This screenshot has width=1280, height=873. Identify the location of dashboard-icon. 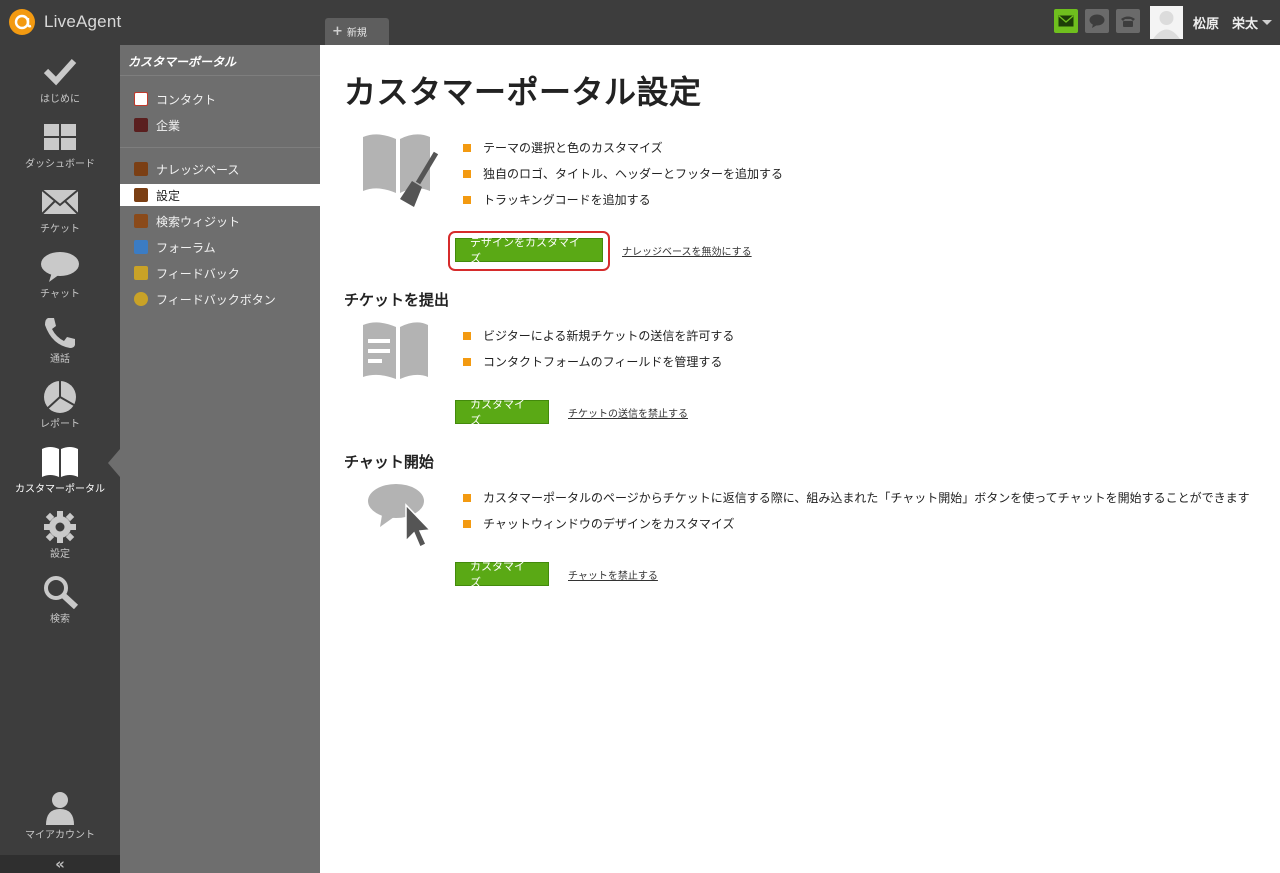
(60, 137).